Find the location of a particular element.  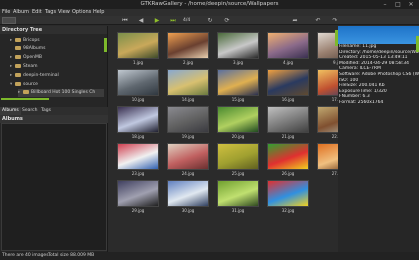

thumbnail-item: 21.jpg is located at coordinates (288, 122).